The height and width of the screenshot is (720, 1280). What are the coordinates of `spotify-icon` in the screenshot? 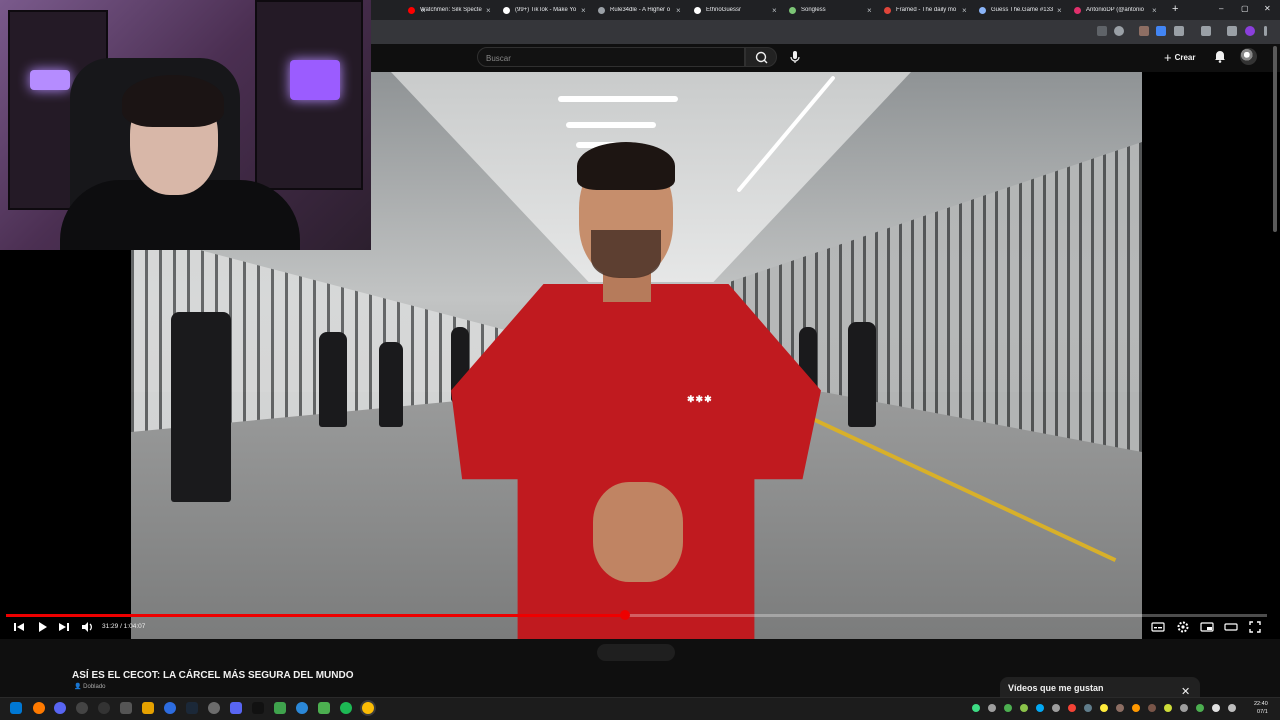 It's located at (346, 708).